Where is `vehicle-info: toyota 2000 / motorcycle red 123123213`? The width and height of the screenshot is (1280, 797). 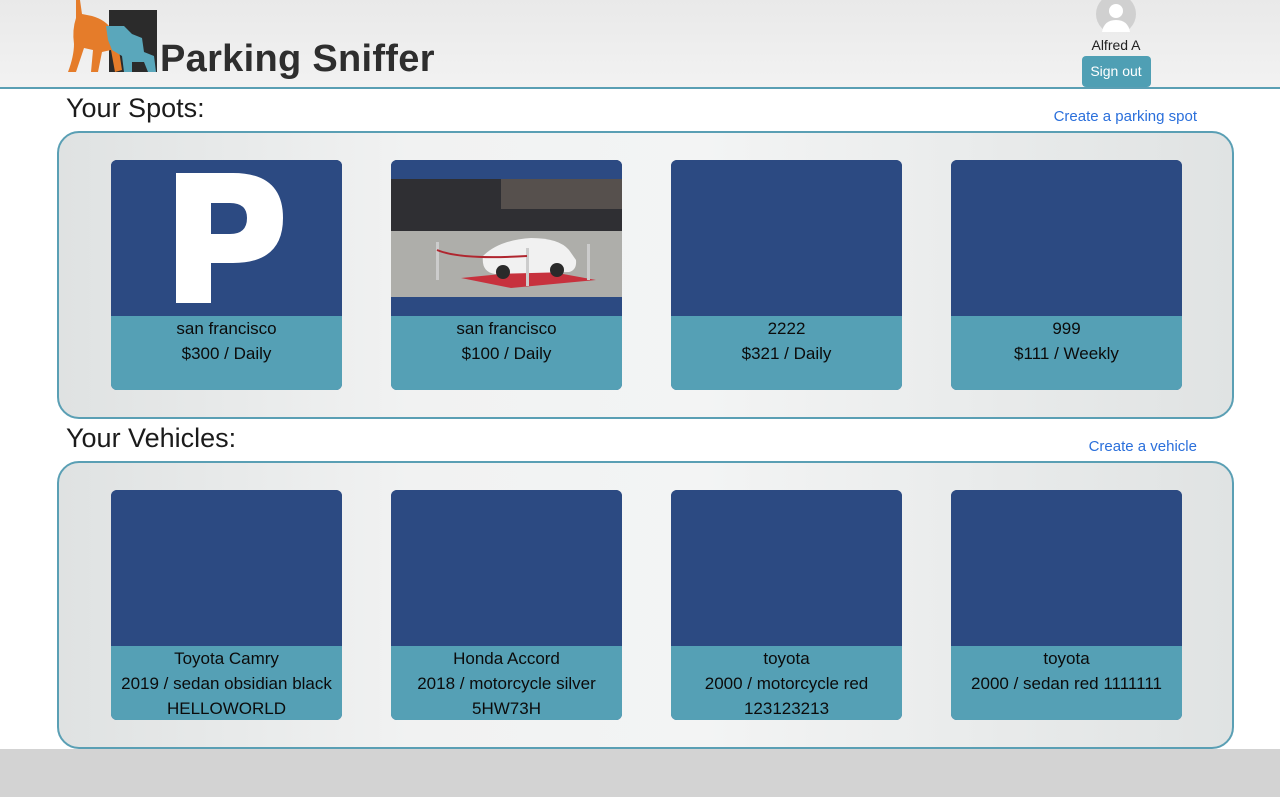 vehicle-info: toyota 2000 / motorcycle red 123123213 is located at coordinates (786, 683).